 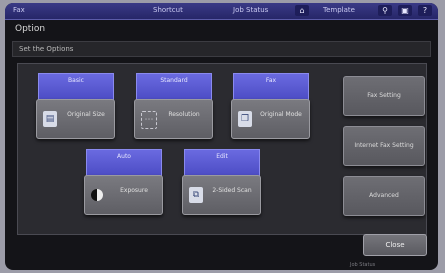 What do you see at coordinates (174, 80) in the screenshot?
I see `category-standard-label: Standard` at bounding box center [174, 80].